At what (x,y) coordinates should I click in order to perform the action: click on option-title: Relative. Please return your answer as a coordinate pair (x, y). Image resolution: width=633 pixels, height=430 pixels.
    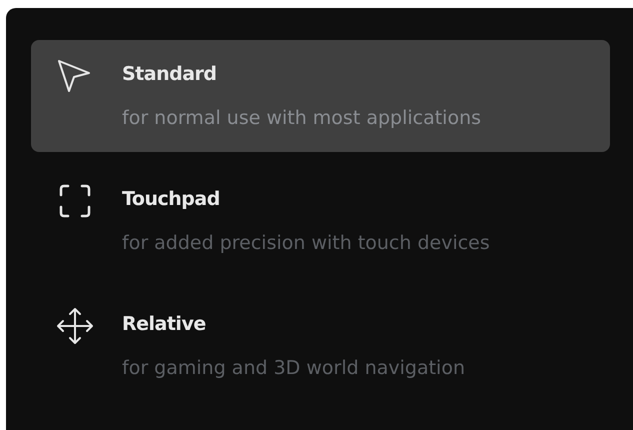
    Looking at the image, I should click on (164, 324).